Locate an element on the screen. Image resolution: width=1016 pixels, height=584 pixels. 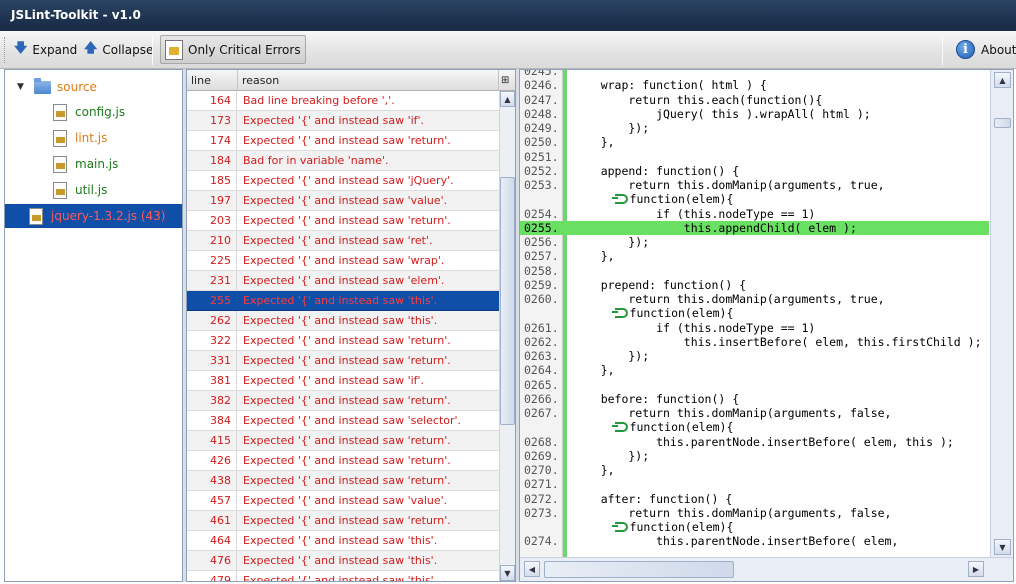
tree-item-util: util.js is located at coordinates (93, 190).